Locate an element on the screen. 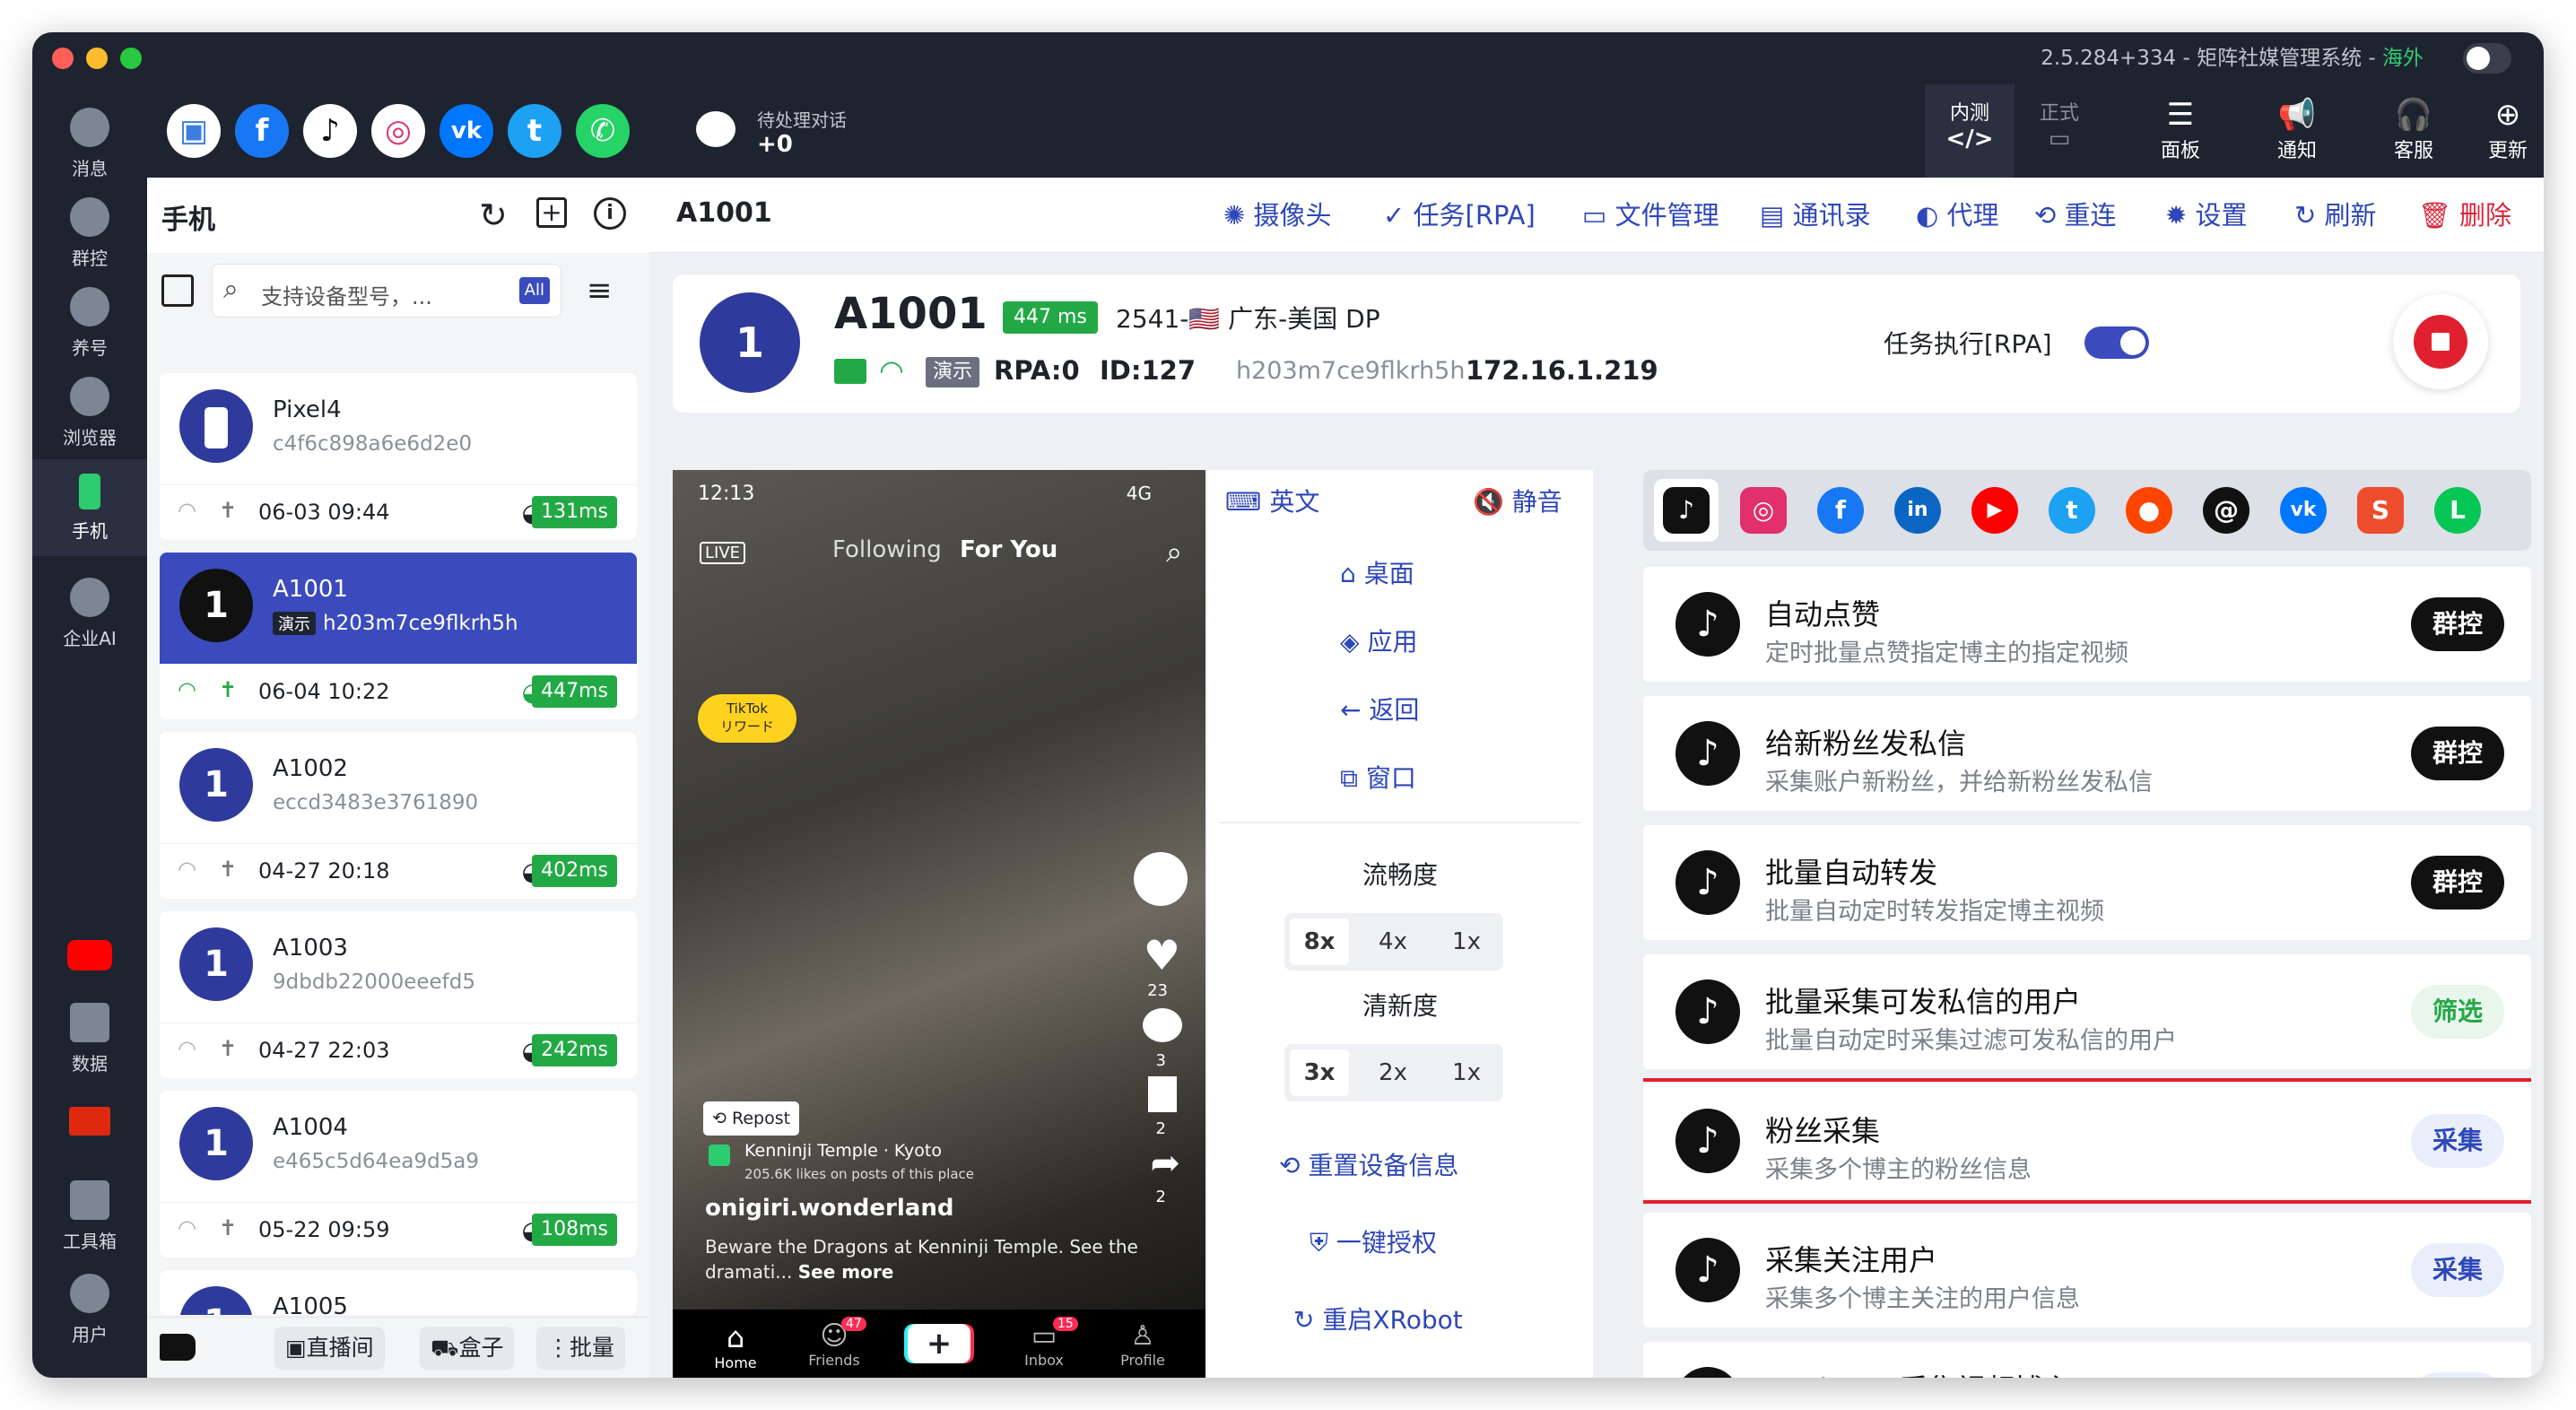  nav-friends: ☺ Friends 47 is located at coordinates (834, 1343).